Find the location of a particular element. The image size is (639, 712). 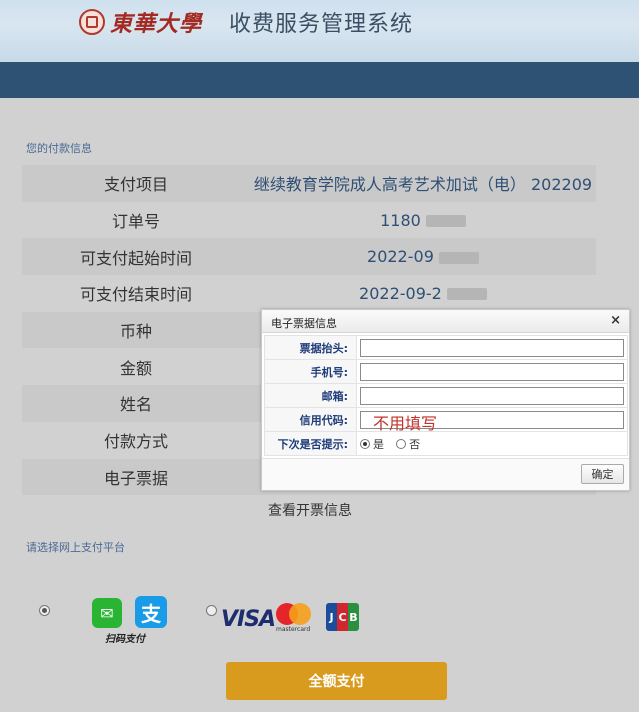

wechat-icon: ✉ is located at coordinates (107, 613).